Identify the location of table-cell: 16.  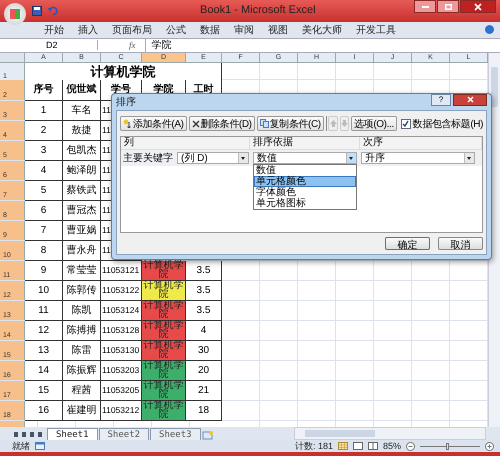
(44, 410).